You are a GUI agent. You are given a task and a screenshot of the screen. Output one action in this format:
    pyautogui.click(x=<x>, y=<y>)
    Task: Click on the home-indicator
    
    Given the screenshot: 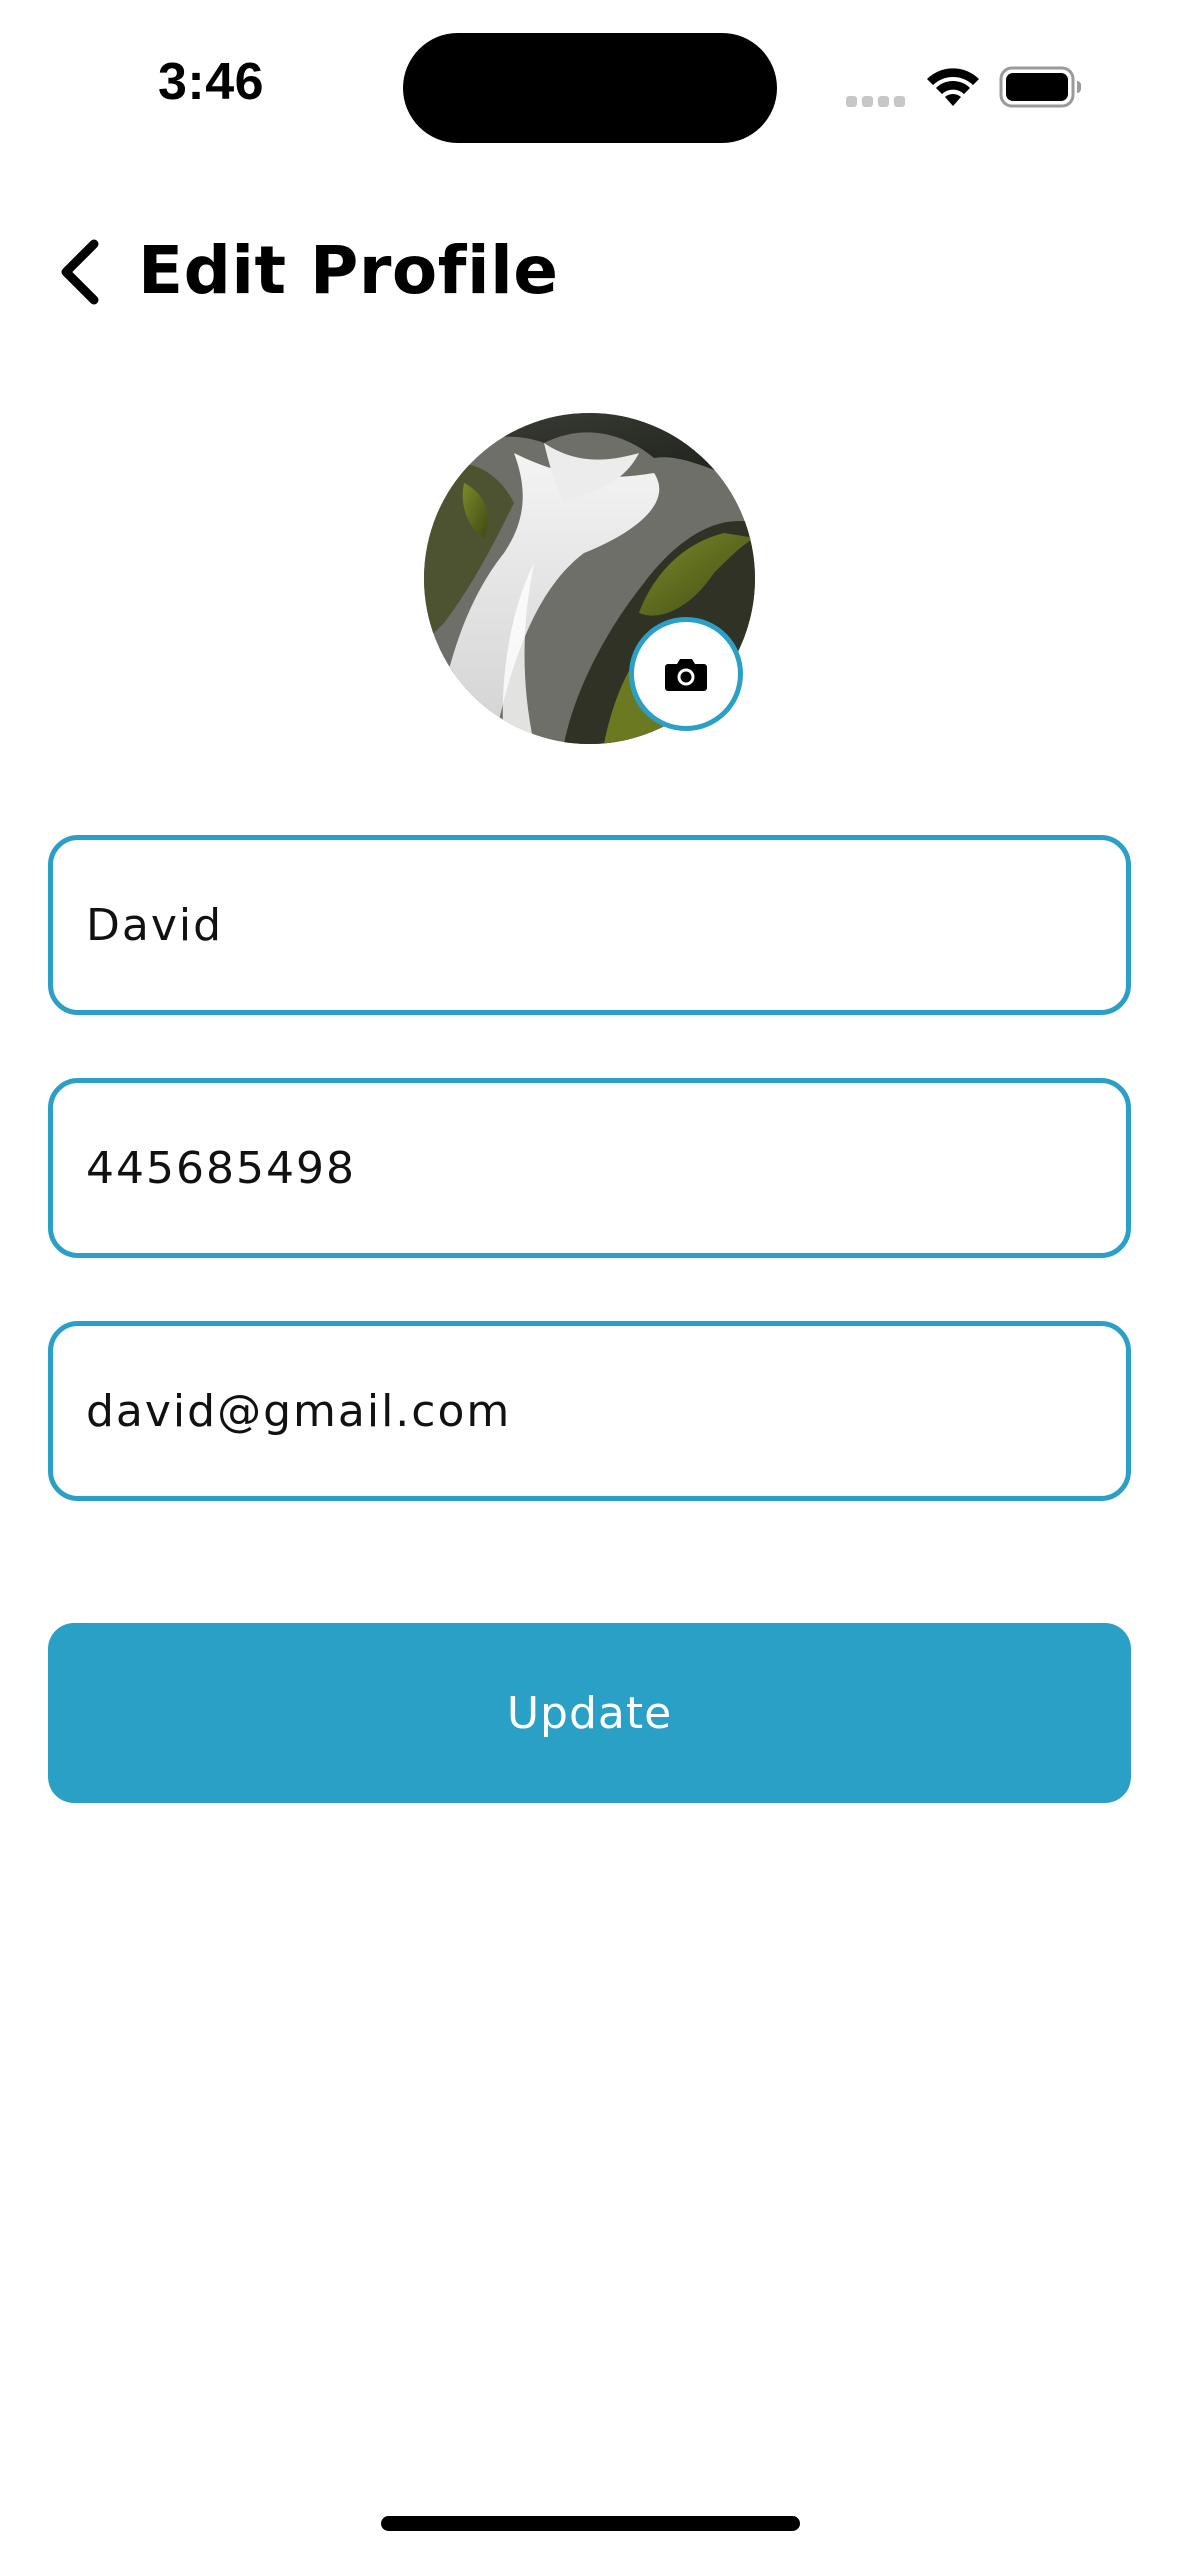 What is the action you would take?
    pyautogui.click(x=590, y=2523)
    